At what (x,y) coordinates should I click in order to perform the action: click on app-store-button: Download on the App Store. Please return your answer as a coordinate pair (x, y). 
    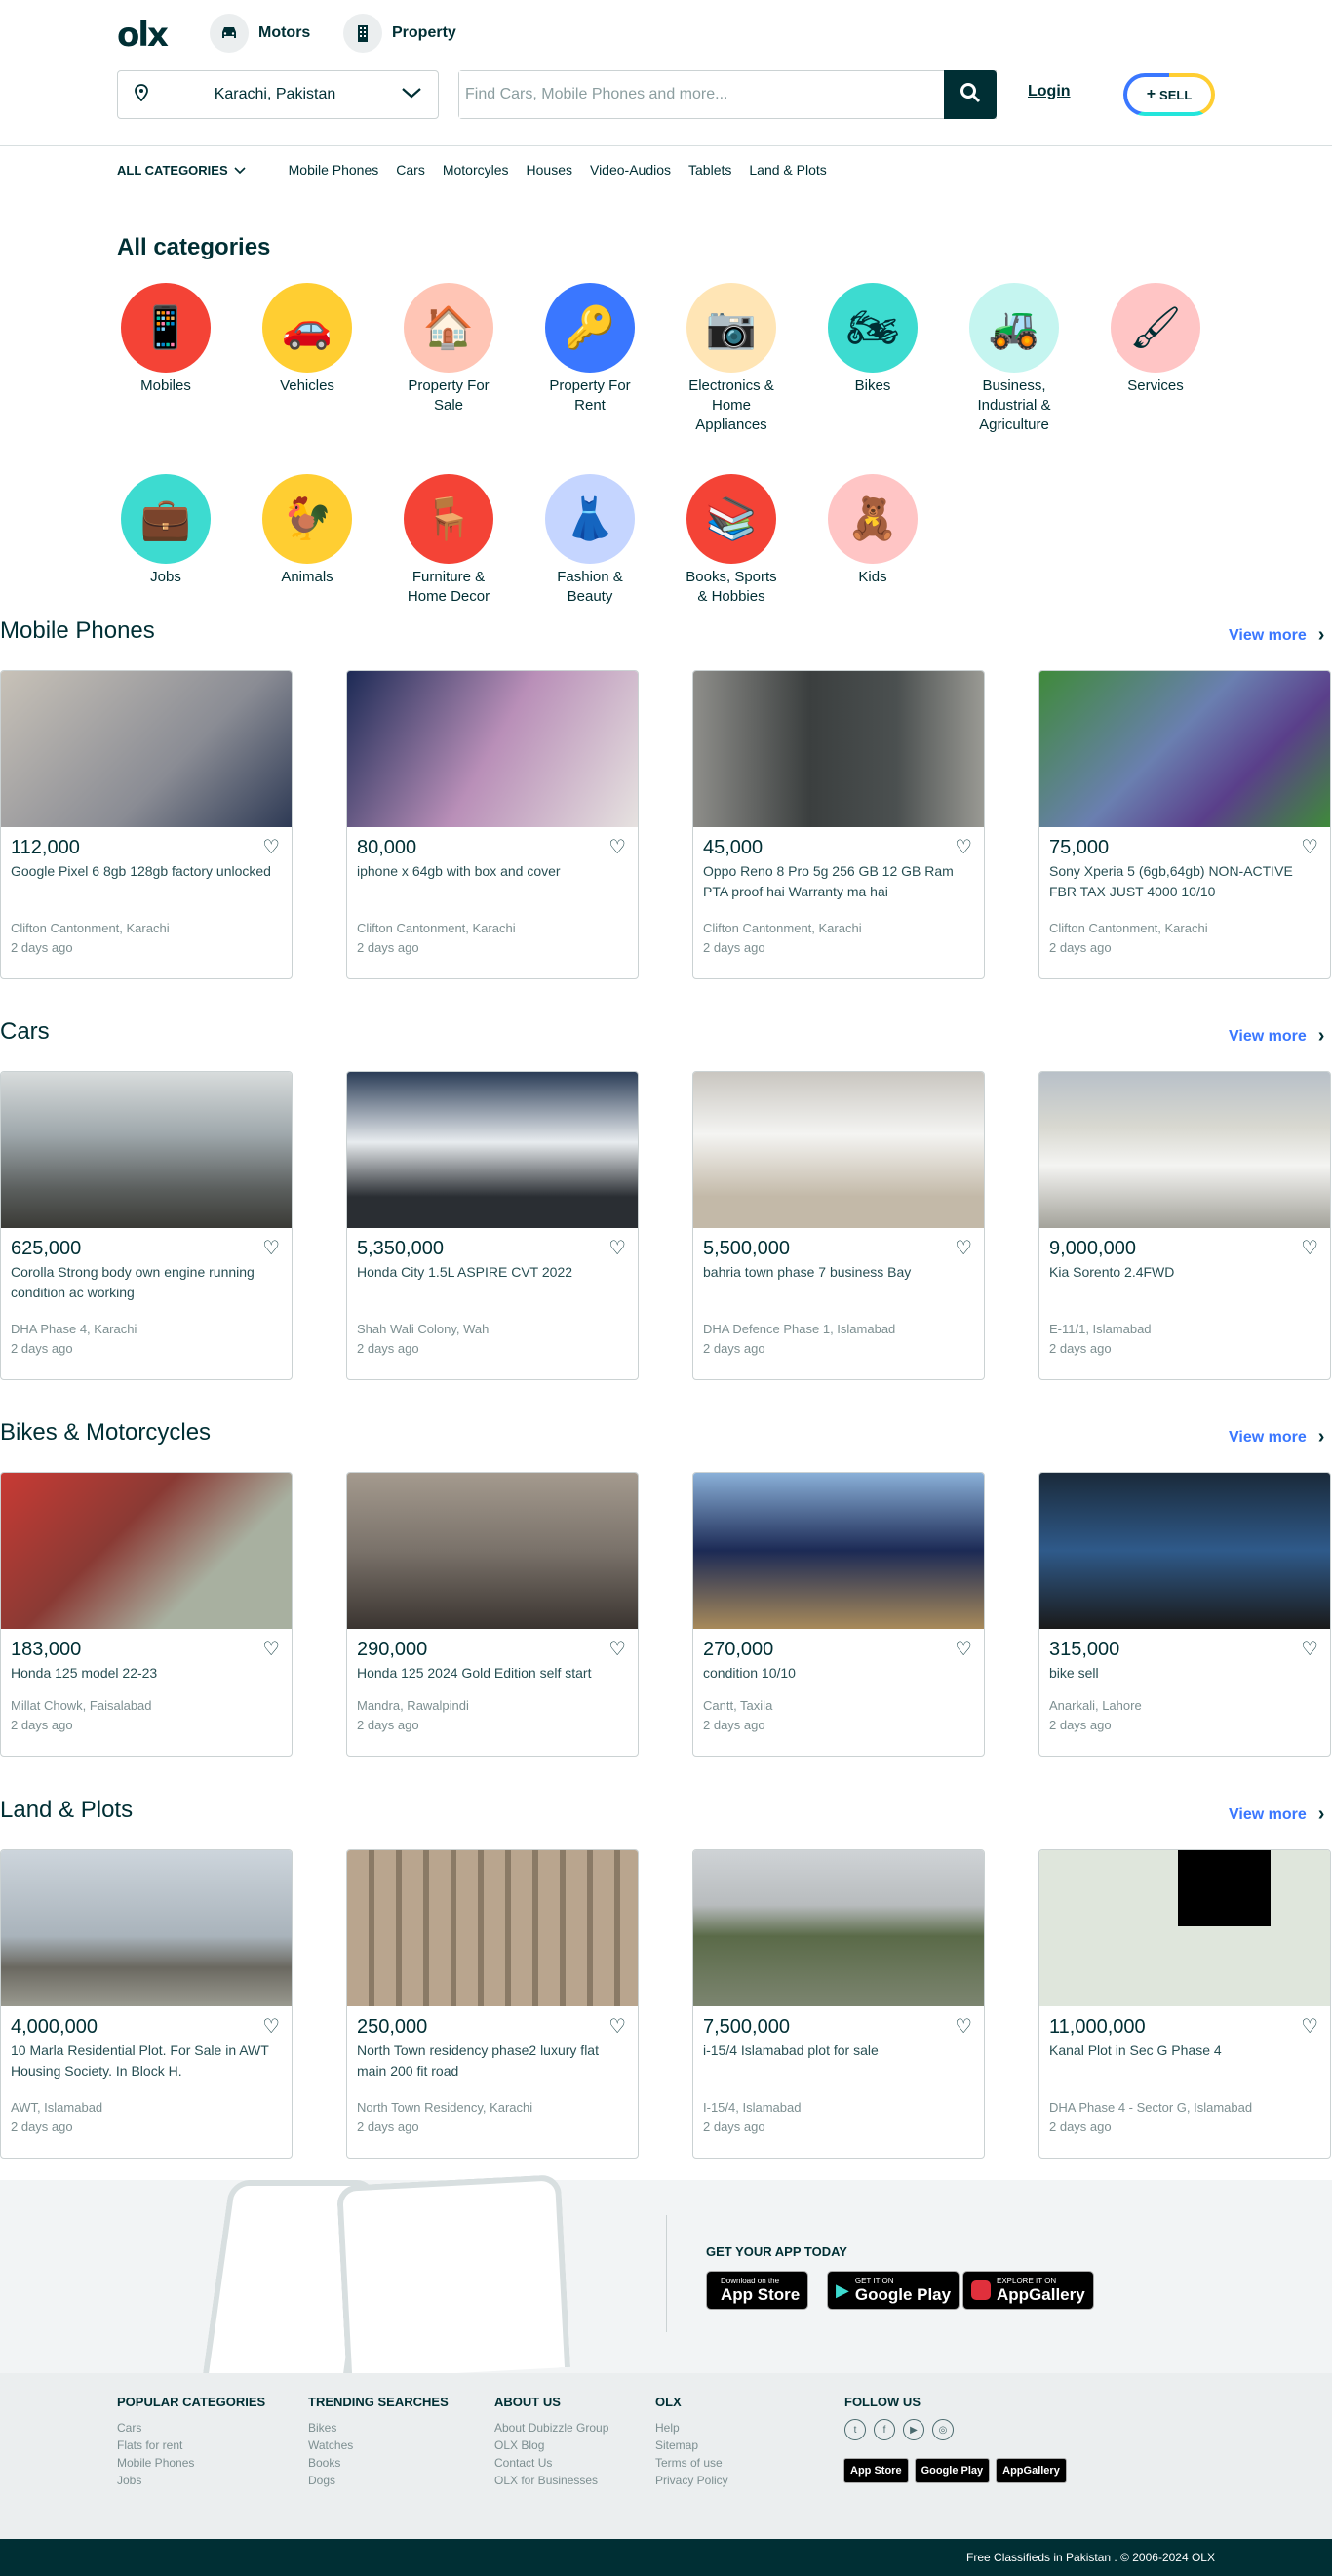
    Looking at the image, I should click on (757, 2290).